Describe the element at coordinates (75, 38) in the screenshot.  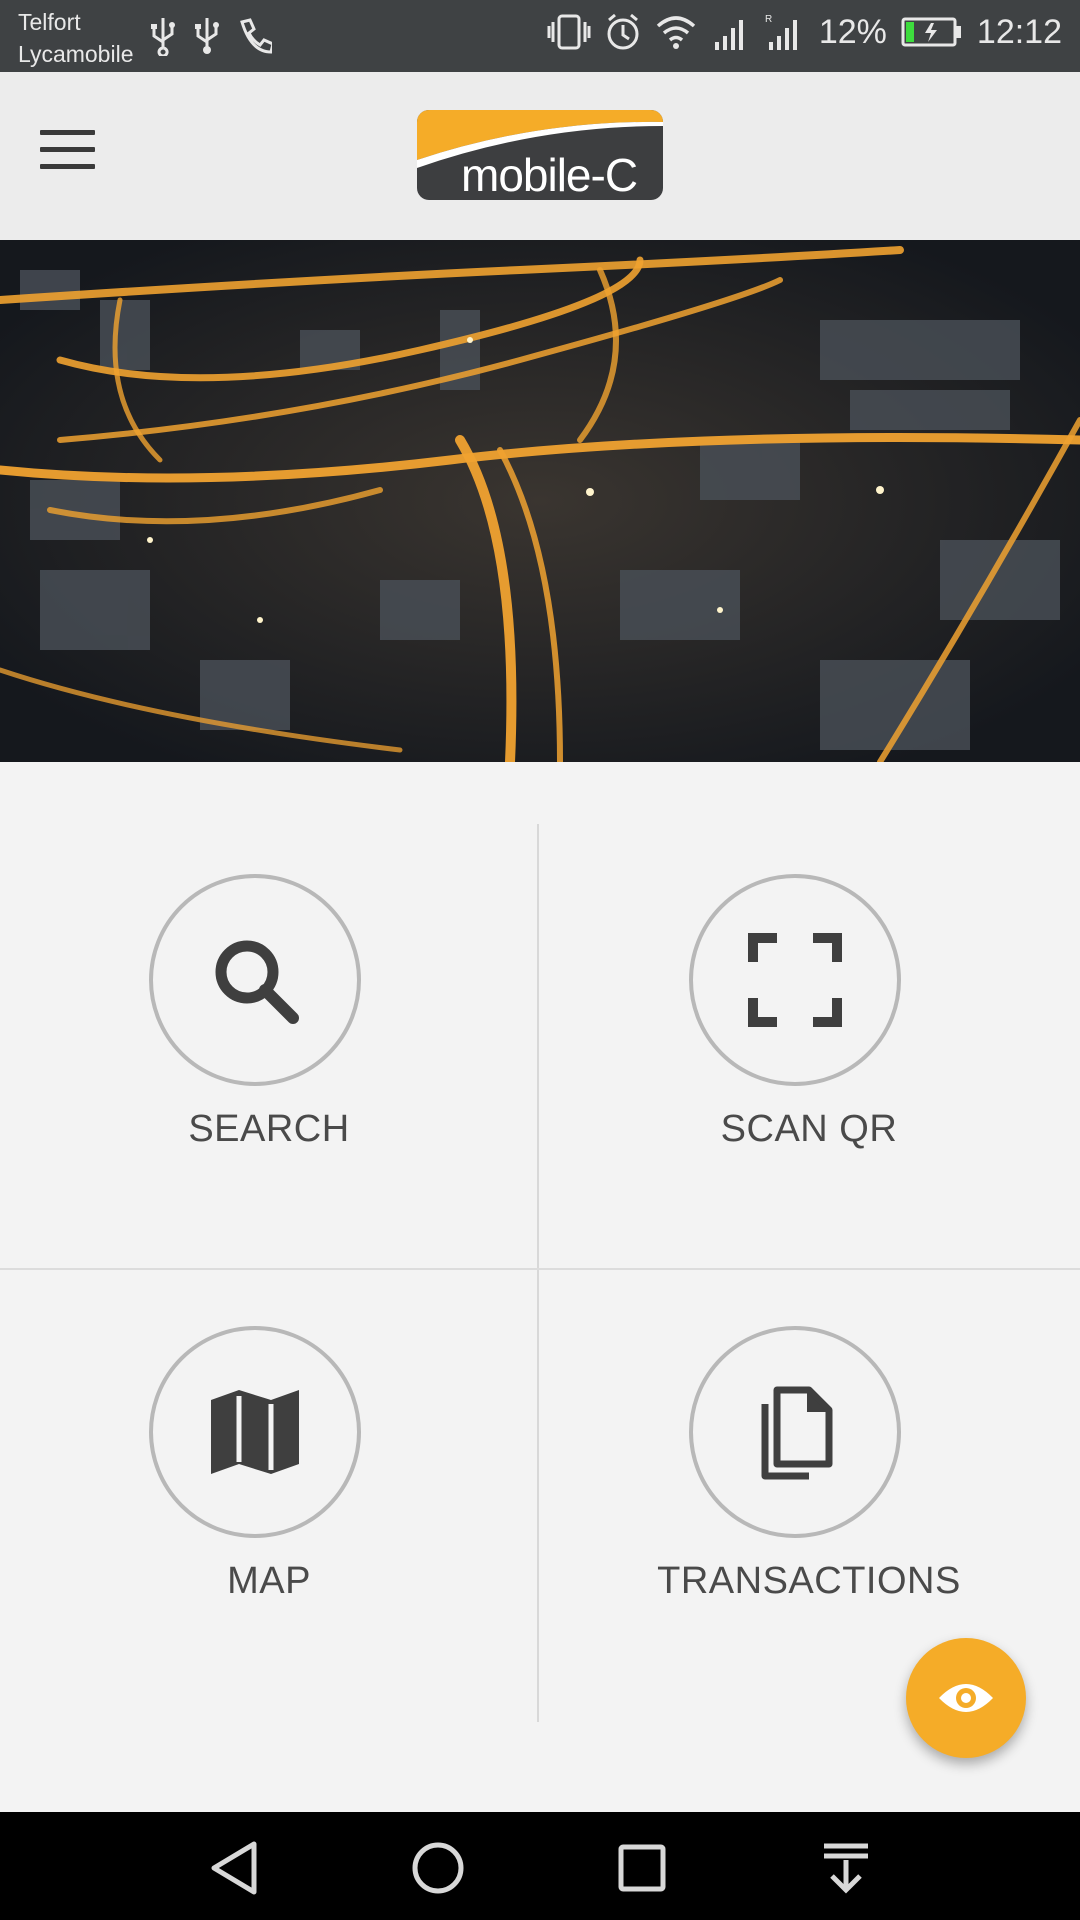
I see `carrier-info: Telfort Lycamobile` at that location.